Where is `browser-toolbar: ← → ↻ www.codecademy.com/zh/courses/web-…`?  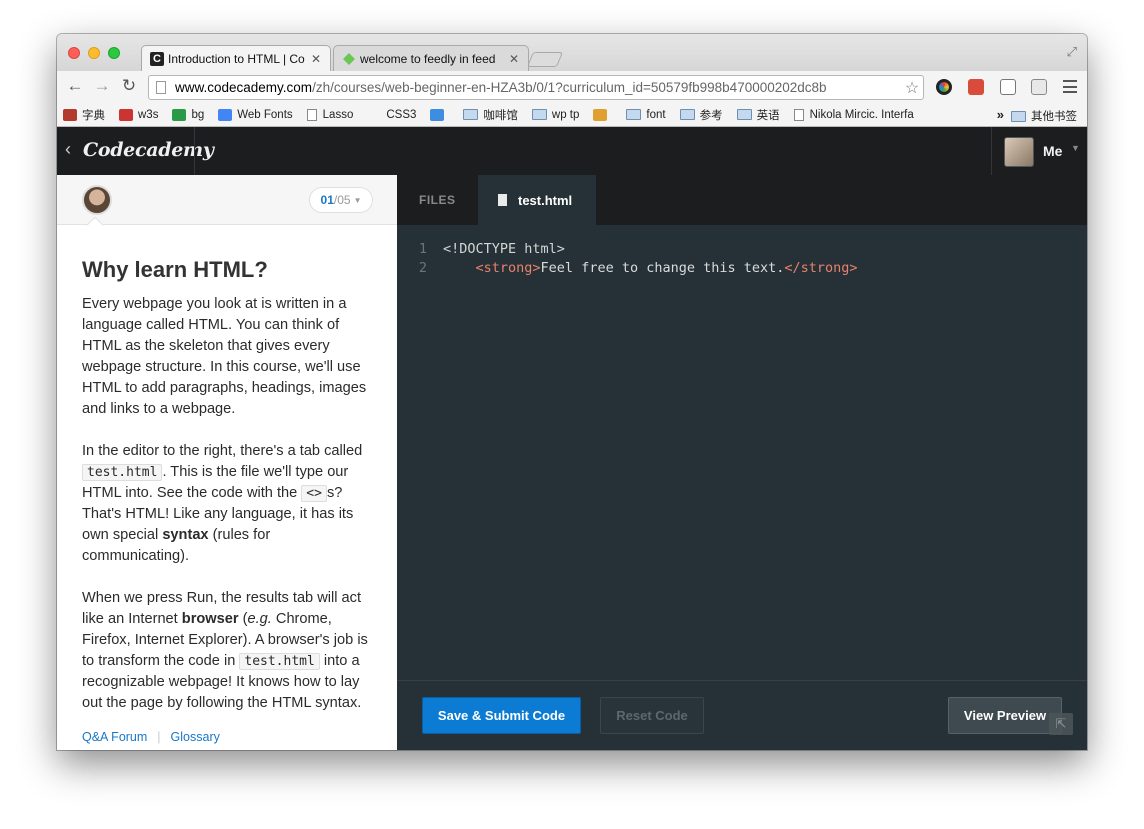 browser-toolbar: ← → ↻ www.codecademy.com/zh/courses/web-… is located at coordinates (572, 87).